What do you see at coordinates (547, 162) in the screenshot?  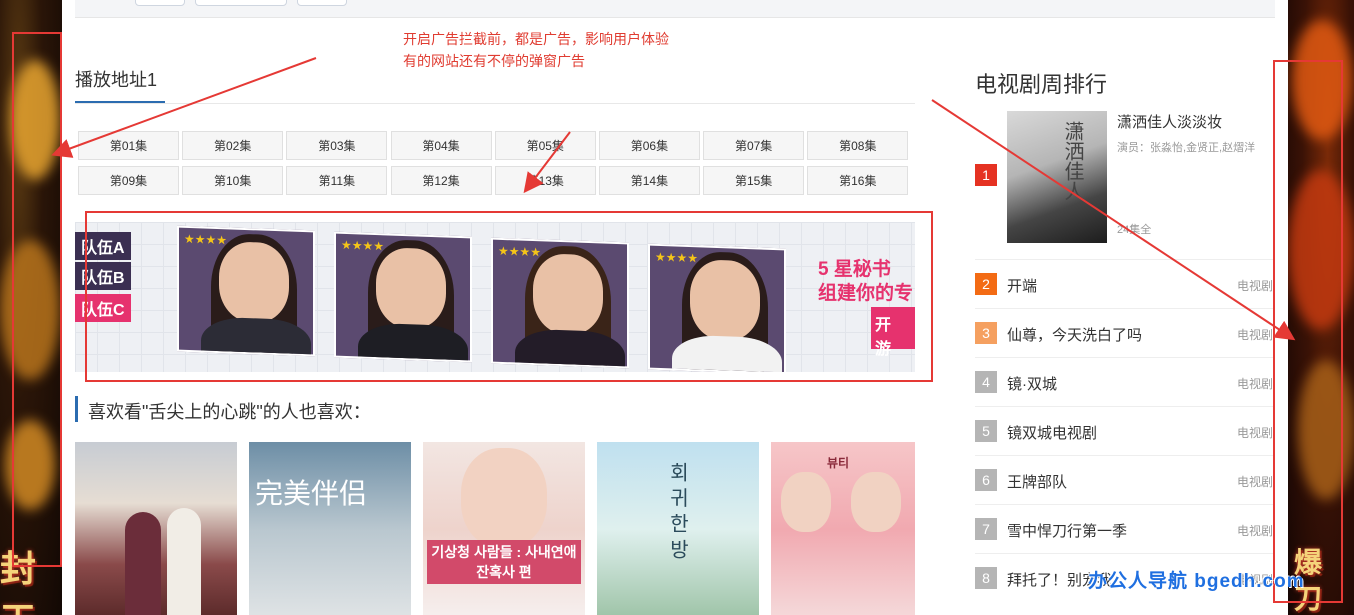 I see `arrow-to-banner-ad` at bounding box center [547, 162].